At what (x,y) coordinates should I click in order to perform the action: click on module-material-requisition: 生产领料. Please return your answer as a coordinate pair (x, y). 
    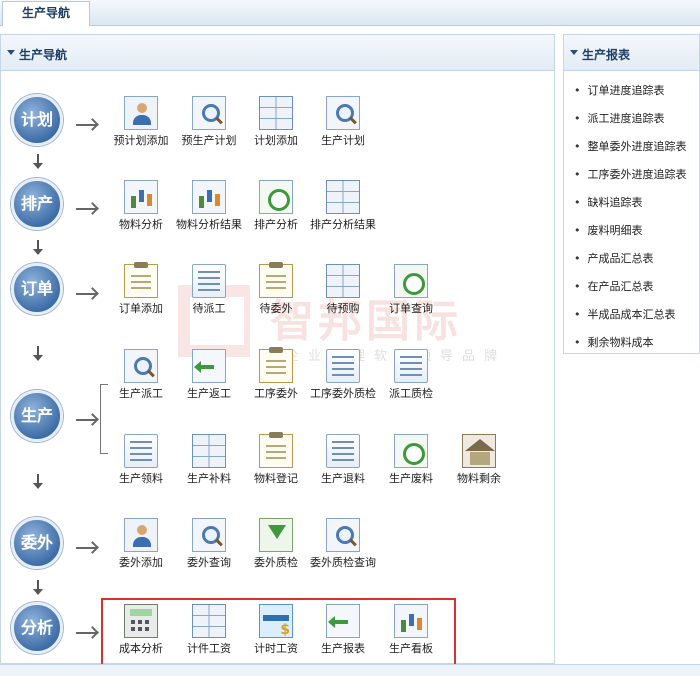
    Looking at the image, I should click on (141, 459).